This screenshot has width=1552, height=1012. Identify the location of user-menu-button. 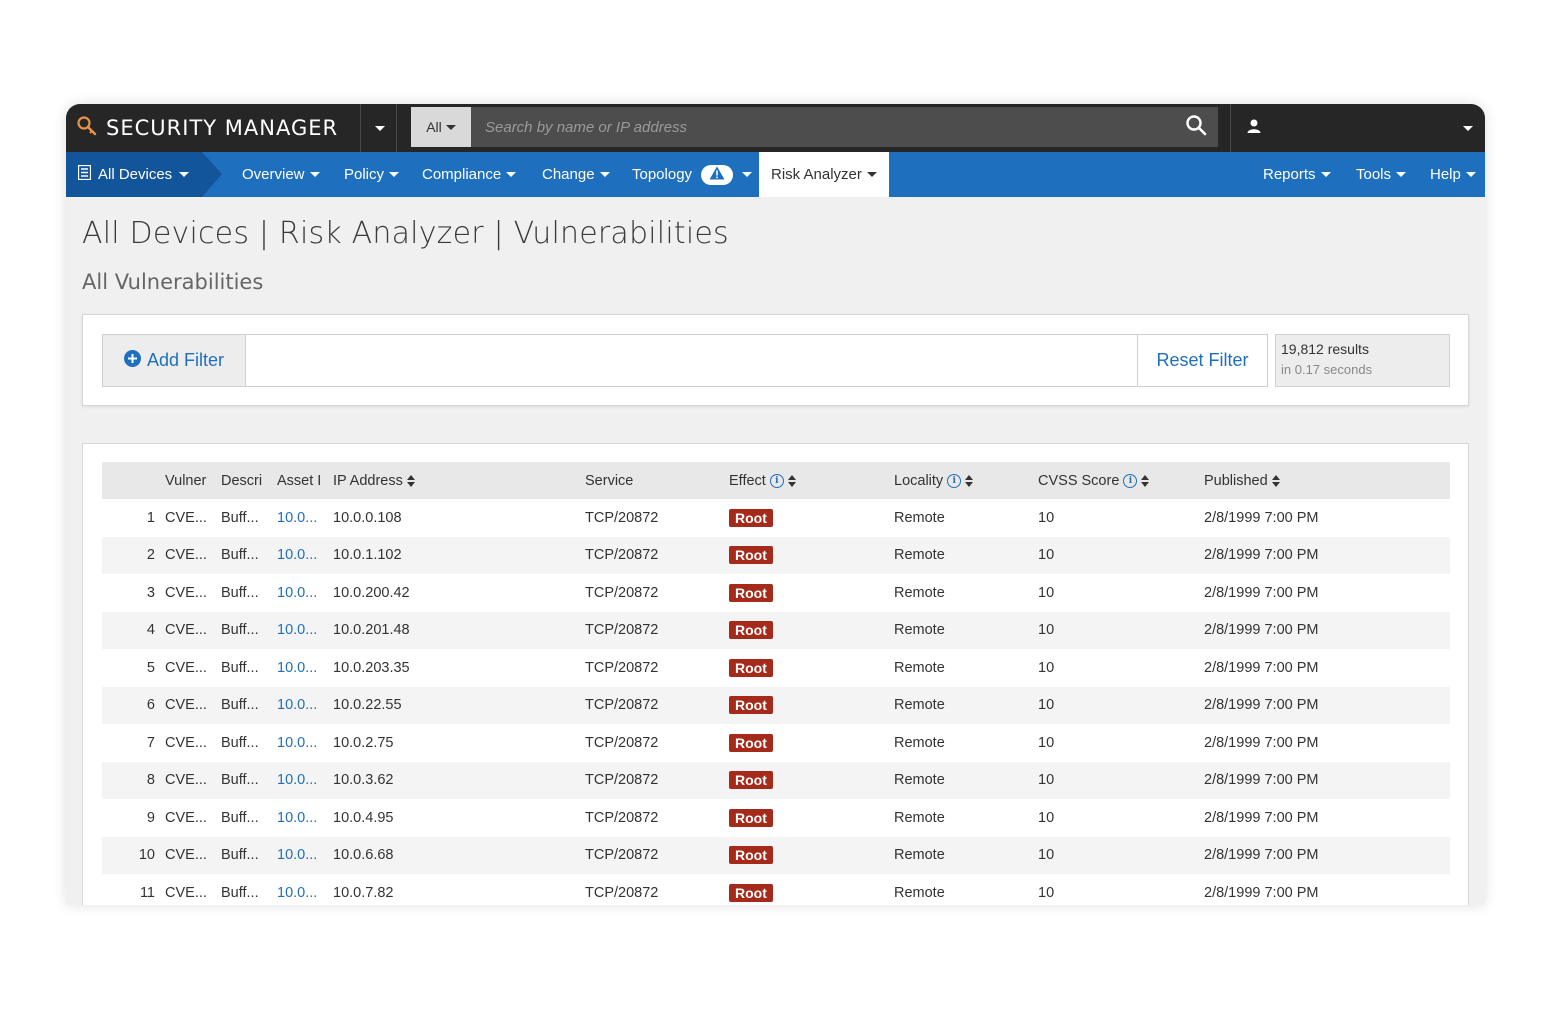
(1254, 128).